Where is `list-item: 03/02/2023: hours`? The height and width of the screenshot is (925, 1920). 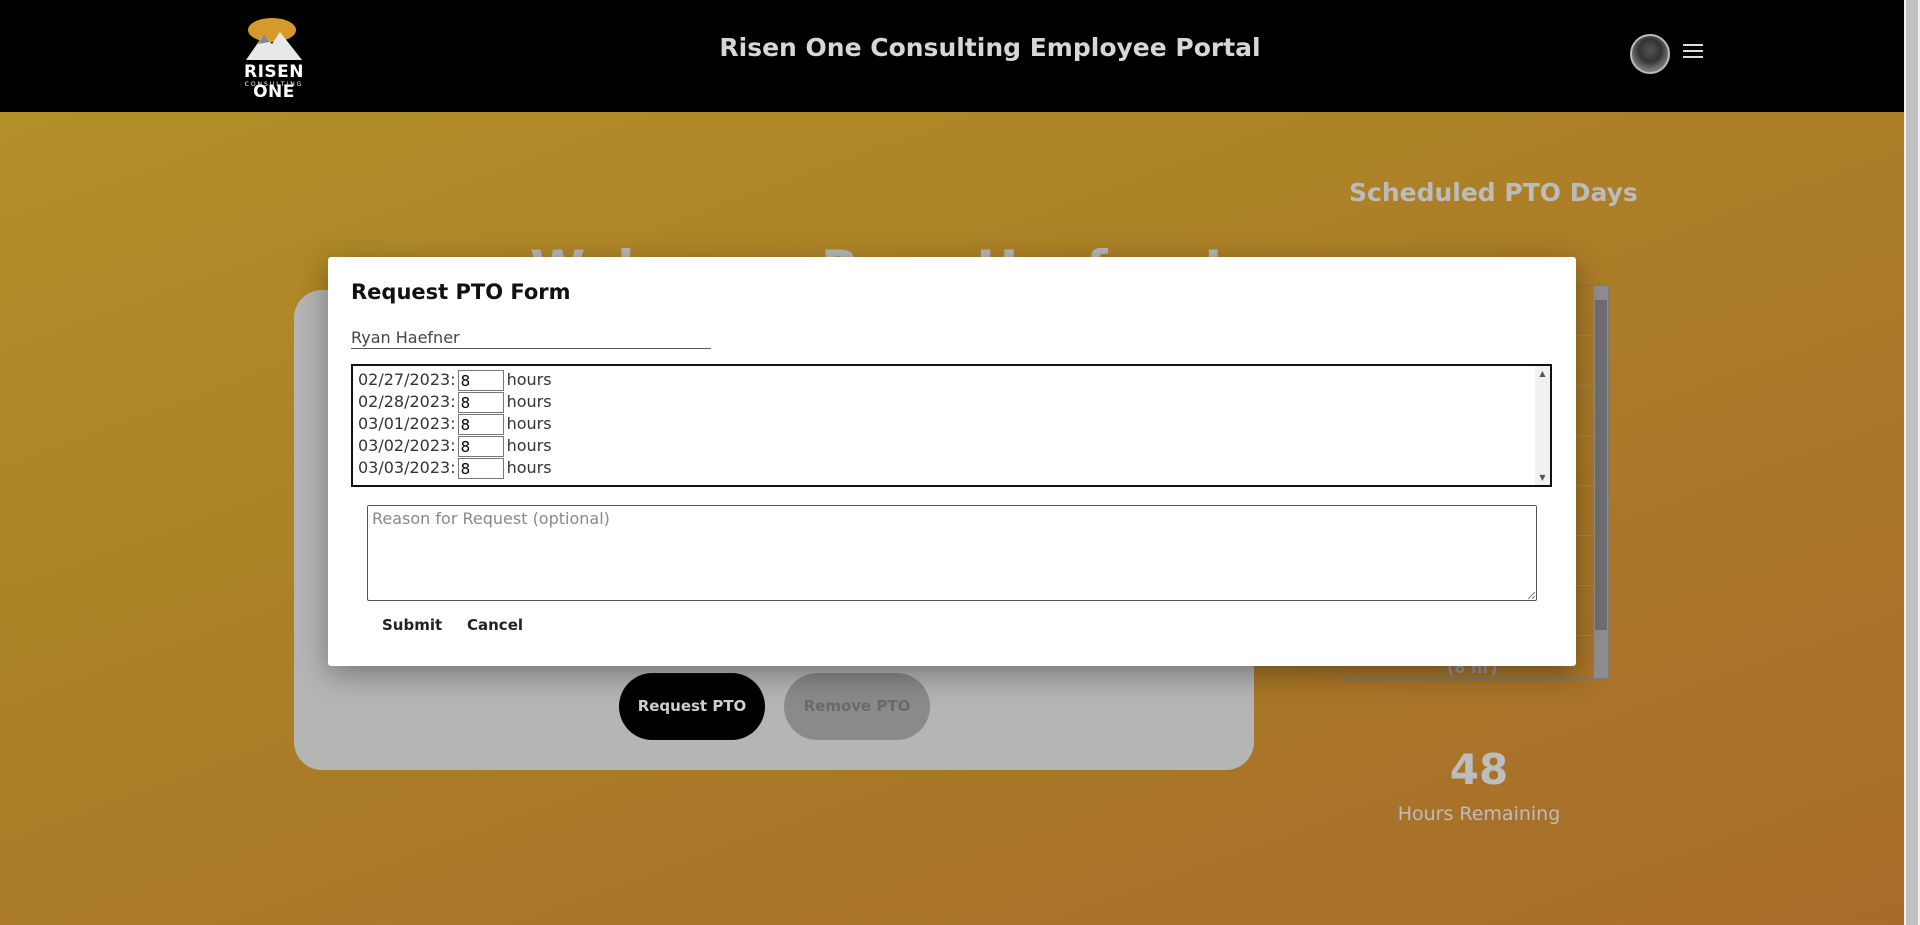
list-item: 03/02/2023: hours is located at coordinates (455, 447).